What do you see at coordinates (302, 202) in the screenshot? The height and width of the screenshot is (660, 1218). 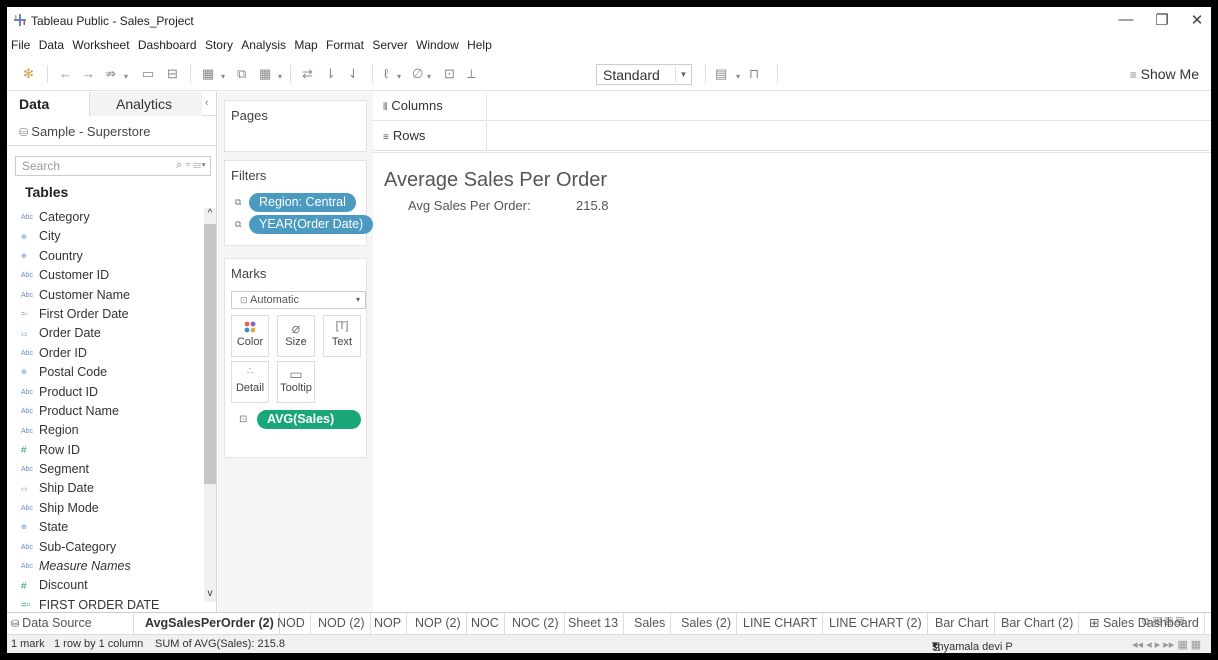 I see `filter-pill-region: Region: Central` at bounding box center [302, 202].